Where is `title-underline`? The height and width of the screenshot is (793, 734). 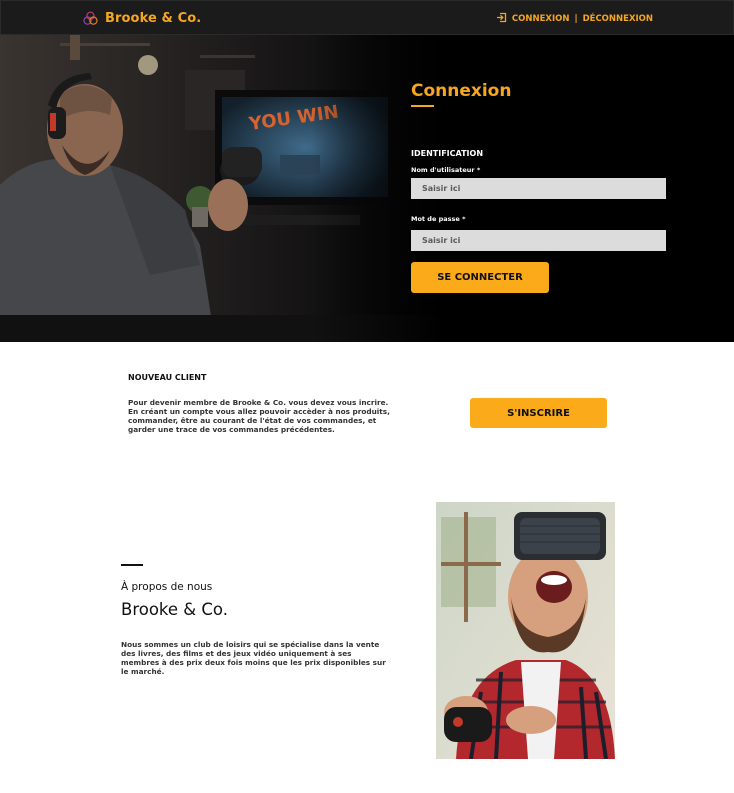 title-underline is located at coordinates (422, 106).